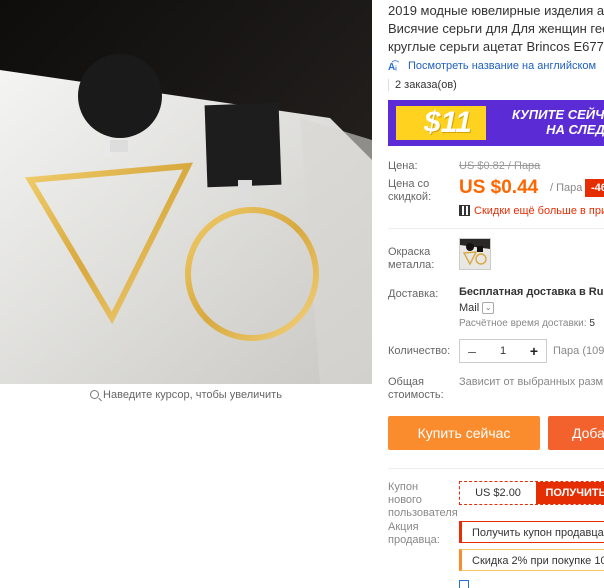 The width and height of the screenshot is (604, 588). What do you see at coordinates (422, 85) in the screenshot?
I see `orders-count: 2 заказа(ов)` at bounding box center [422, 85].